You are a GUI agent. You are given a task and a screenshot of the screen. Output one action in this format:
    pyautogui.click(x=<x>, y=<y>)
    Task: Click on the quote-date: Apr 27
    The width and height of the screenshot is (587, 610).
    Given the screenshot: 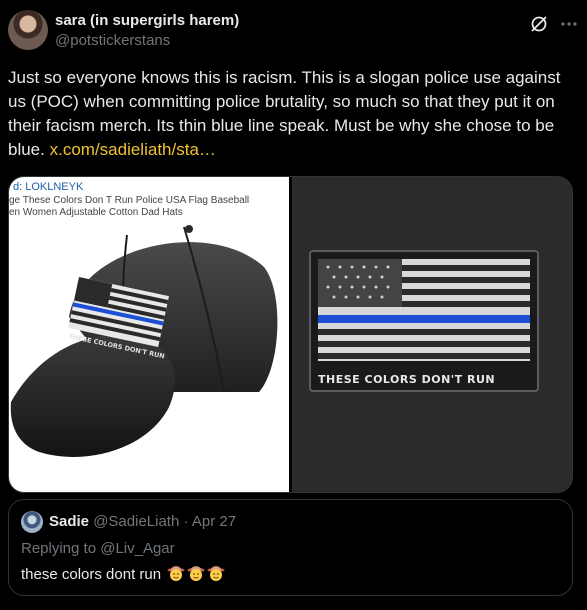 What is the action you would take?
    pyautogui.click(x=214, y=521)
    